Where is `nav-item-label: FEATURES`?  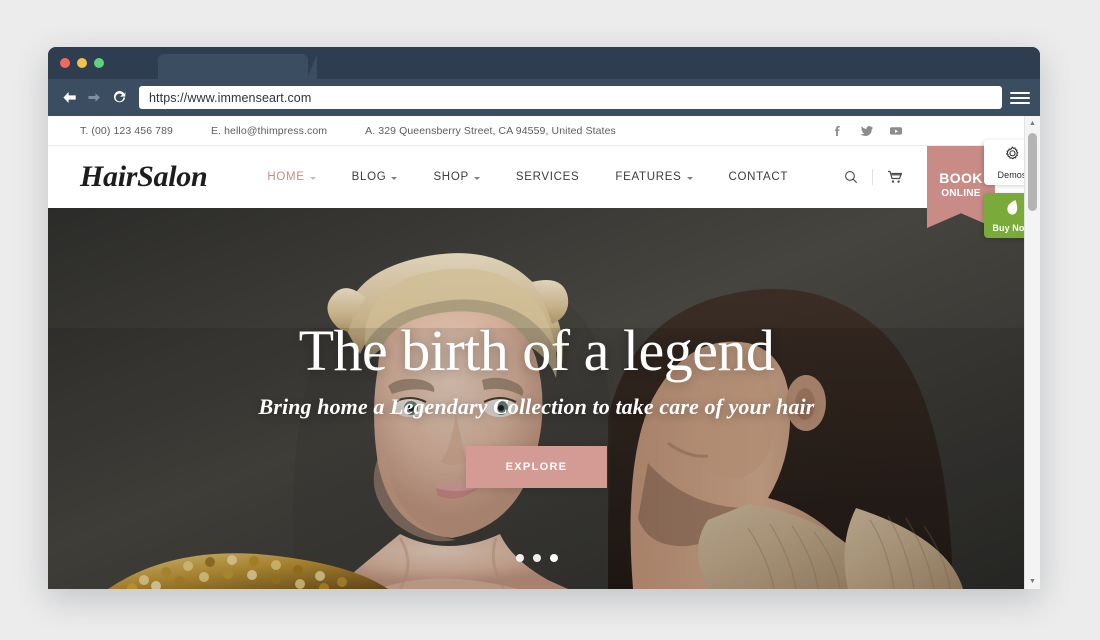
nav-item-label: FEATURES is located at coordinates (648, 177).